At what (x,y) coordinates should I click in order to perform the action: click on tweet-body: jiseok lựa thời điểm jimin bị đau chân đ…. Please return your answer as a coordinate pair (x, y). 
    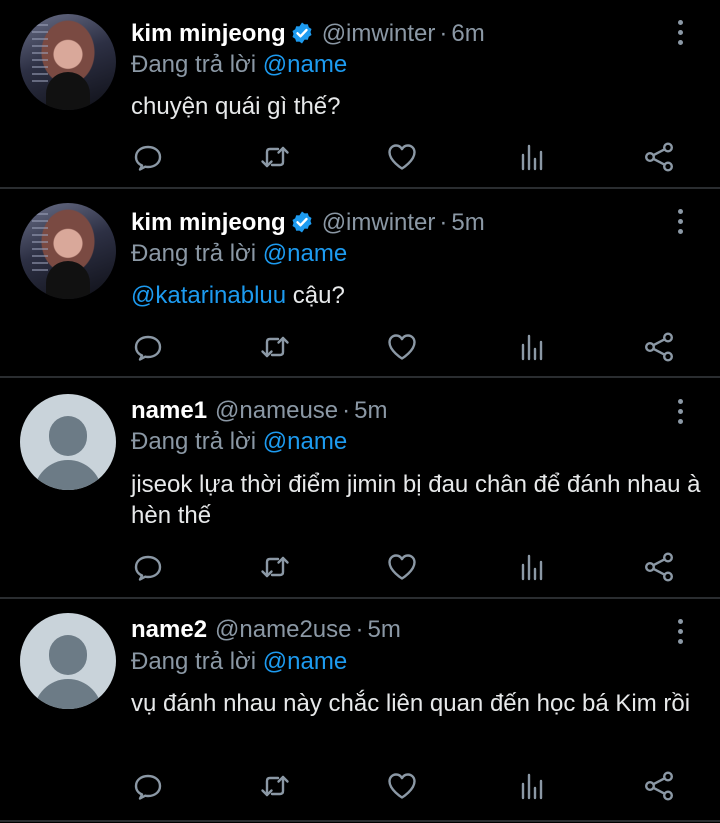
    Looking at the image, I should click on (416, 500).